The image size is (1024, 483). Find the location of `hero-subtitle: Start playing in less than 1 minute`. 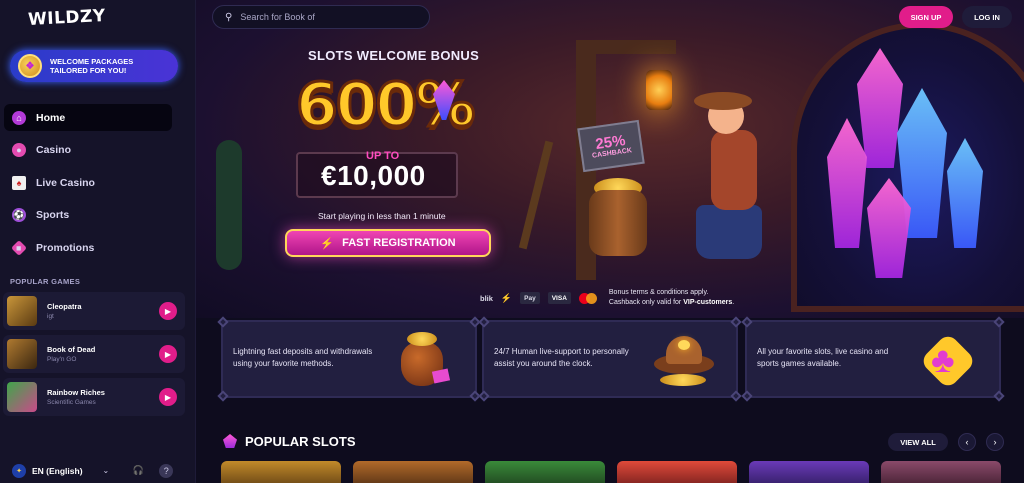

hero-subtitle: Start playing in less than 1 minute is located at coordinates (382, 216).